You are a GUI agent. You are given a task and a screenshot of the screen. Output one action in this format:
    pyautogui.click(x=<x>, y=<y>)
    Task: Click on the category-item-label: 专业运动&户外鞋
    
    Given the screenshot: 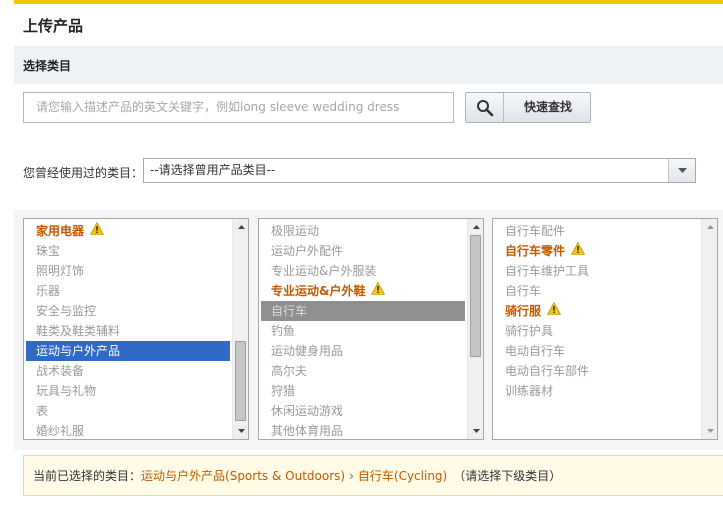 What is the action you would take?
    pyautogui.click(x=318, y=291)
    